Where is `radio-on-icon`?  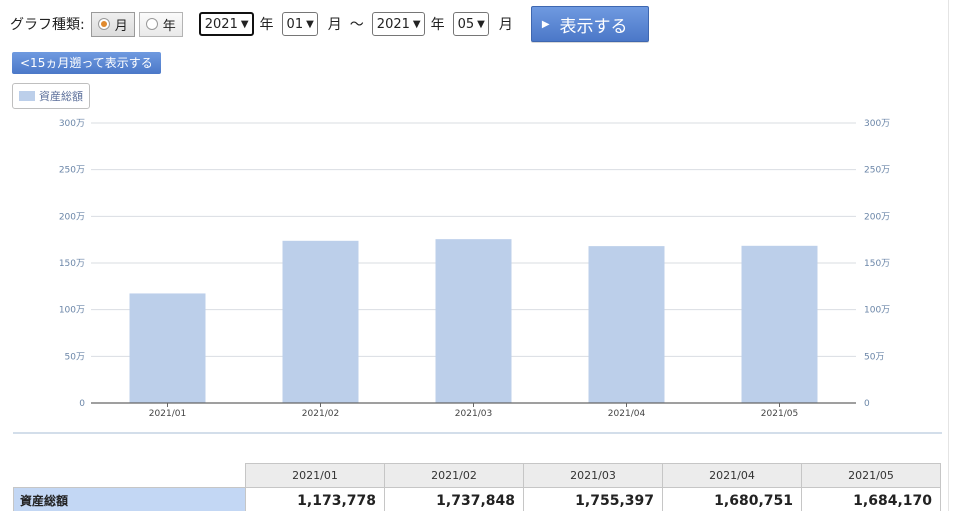 radio-on-icon is located at coordinates (103, 24).